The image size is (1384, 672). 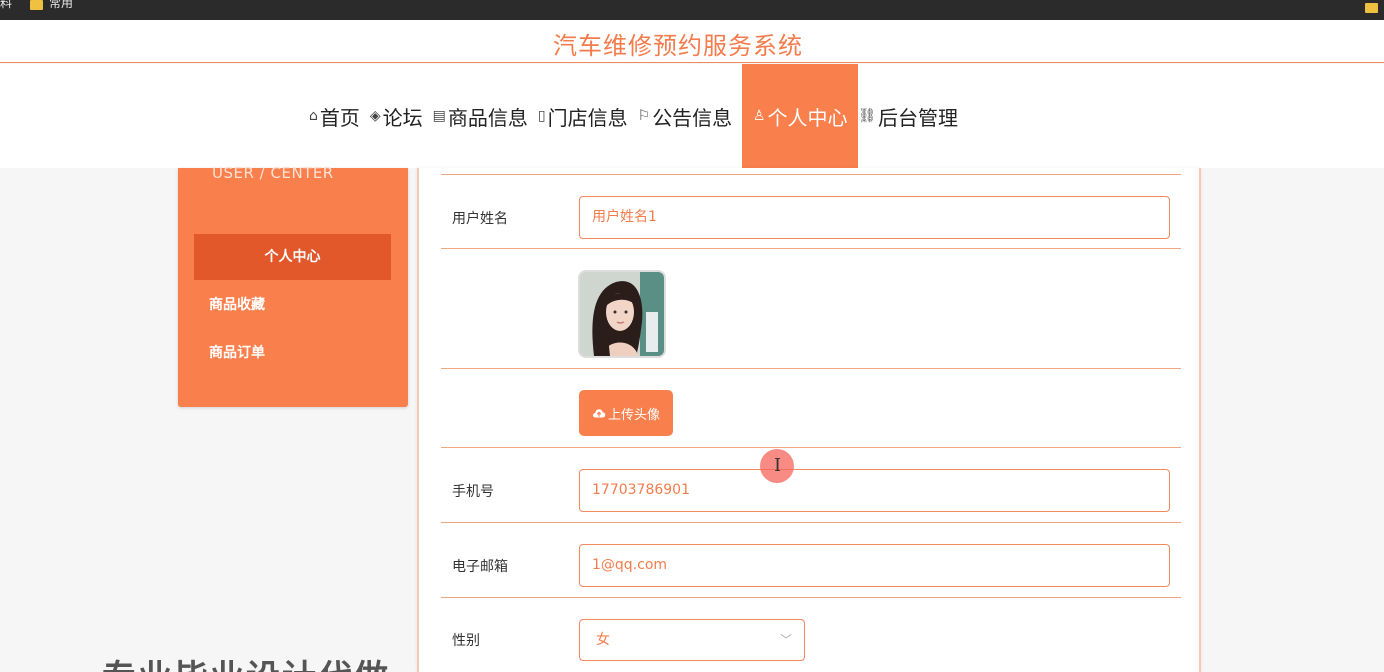 What do you see at coordinates (692, 10) in the screenshot?
I see `browser-bookmark-bar: 料 常用` at bounding box center [692, 10].